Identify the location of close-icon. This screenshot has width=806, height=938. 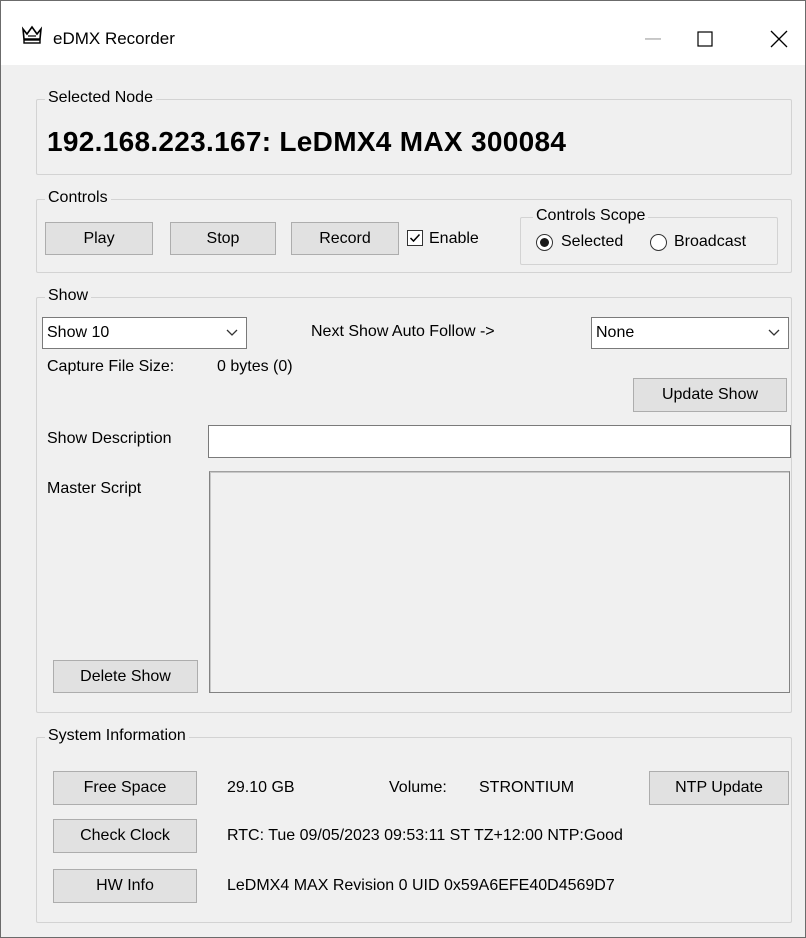
(779, 39).